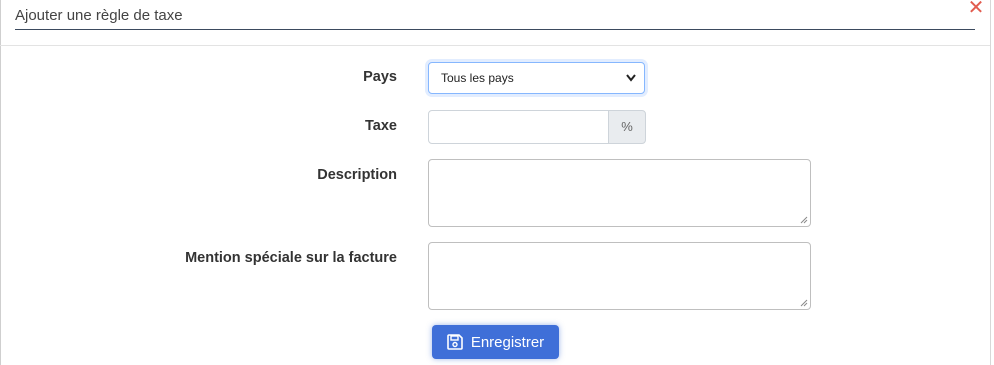 This screenshot has height=365, width=994. What do you see at coordinates (357, 175) in the screenshot?
I see `description-label: Description` at bounding box center [357, 175].